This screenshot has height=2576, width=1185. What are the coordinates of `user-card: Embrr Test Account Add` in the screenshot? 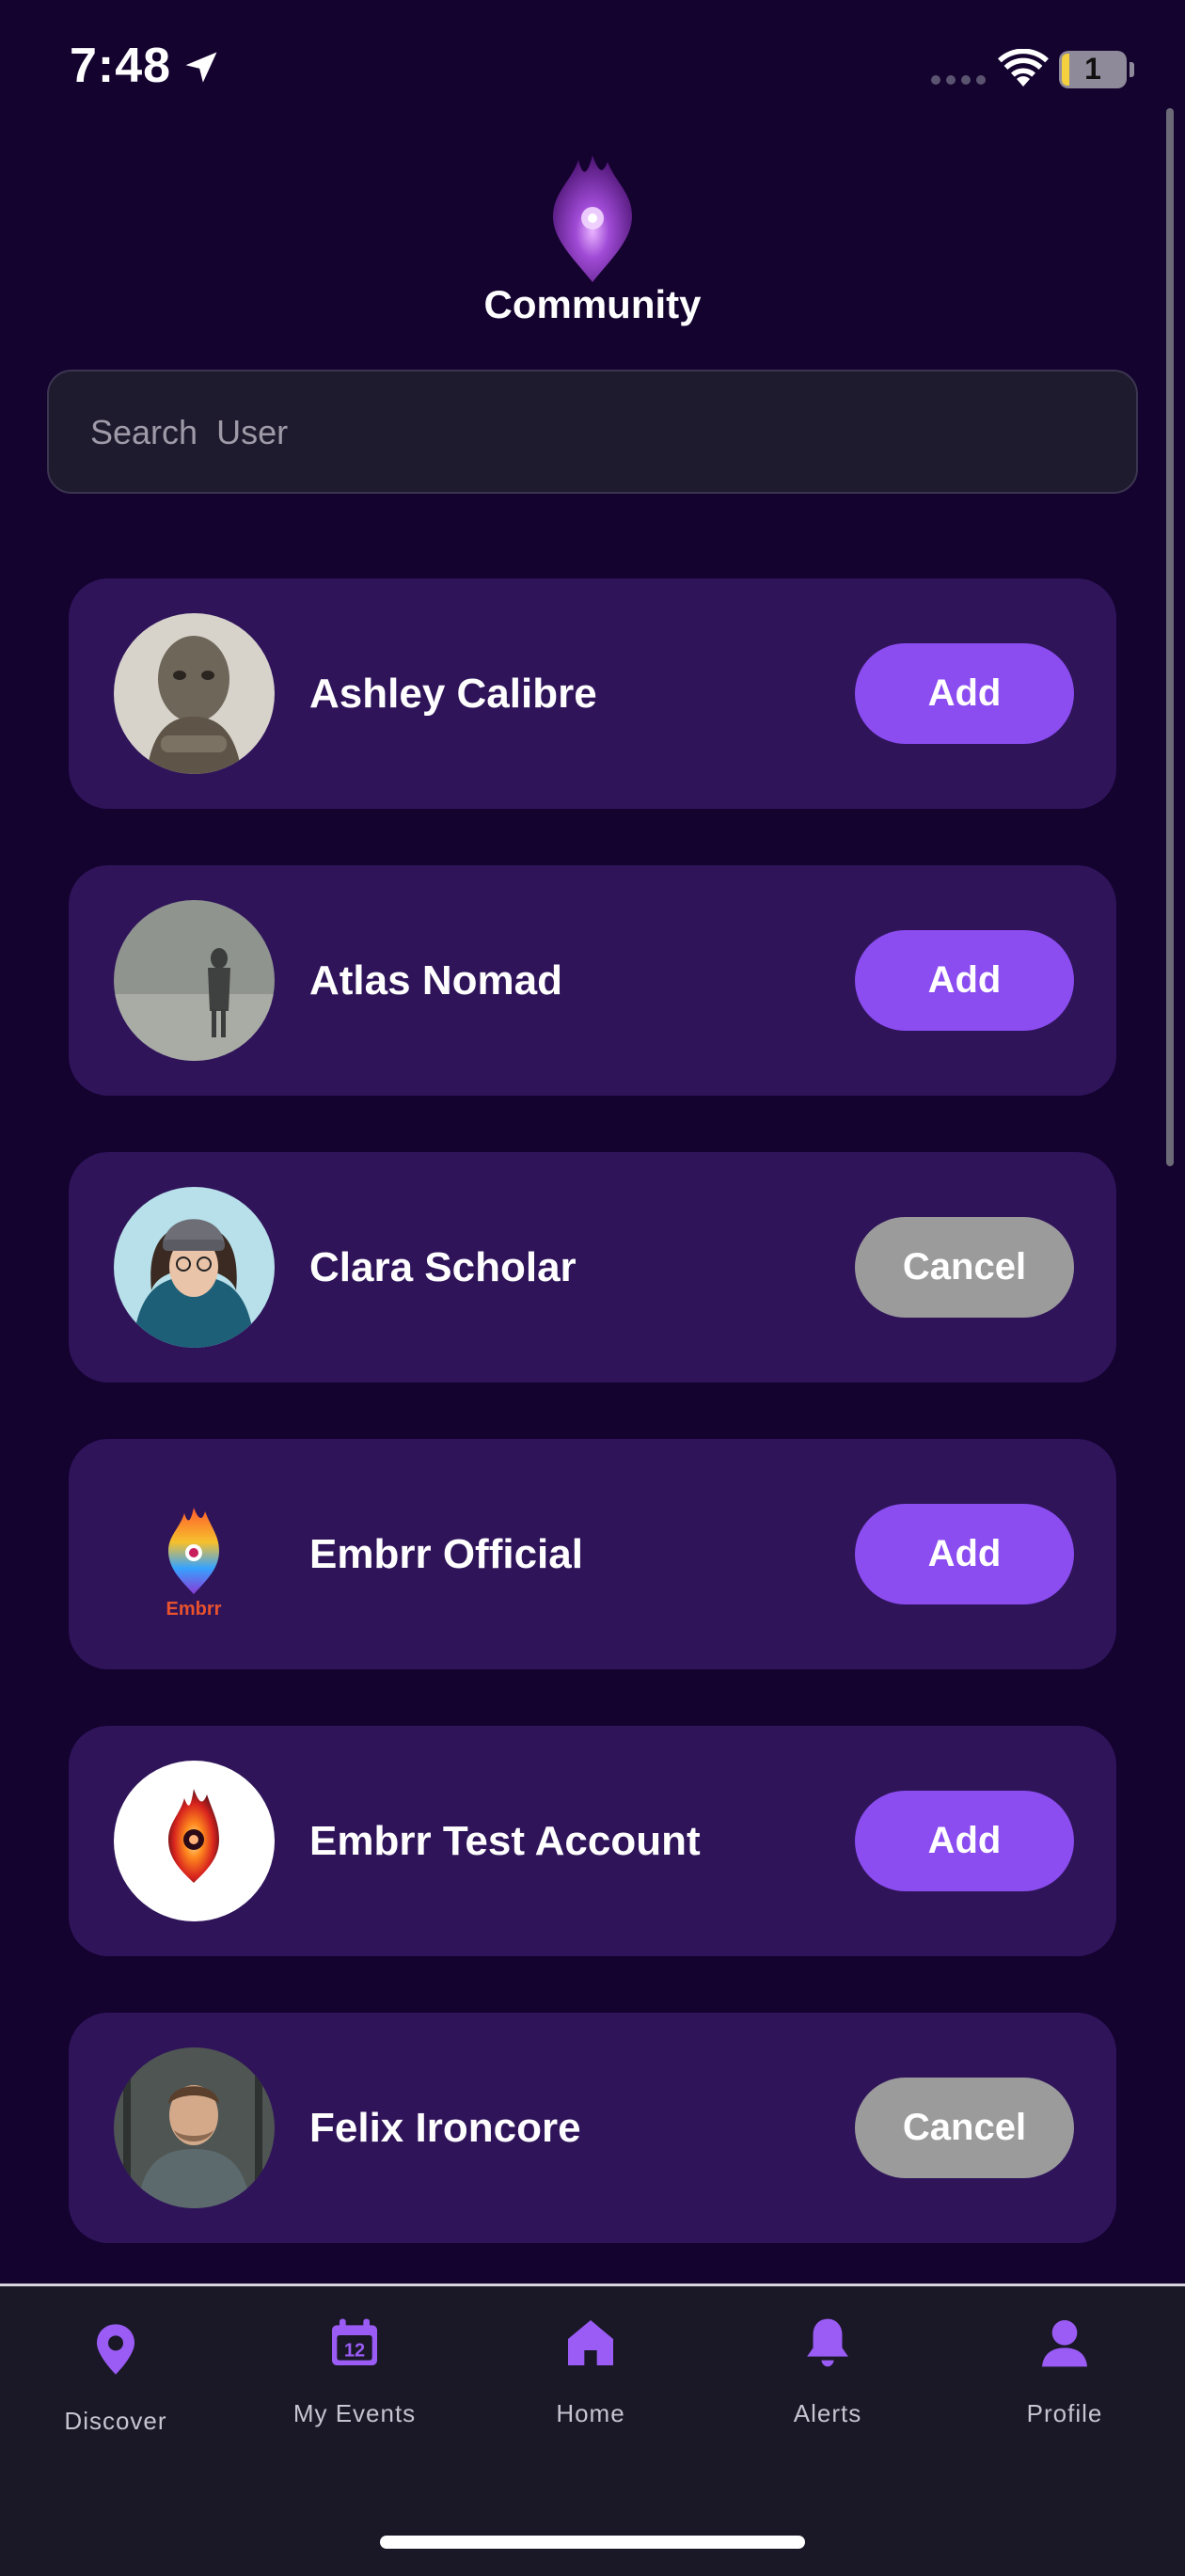 It's located at (592, 1841).